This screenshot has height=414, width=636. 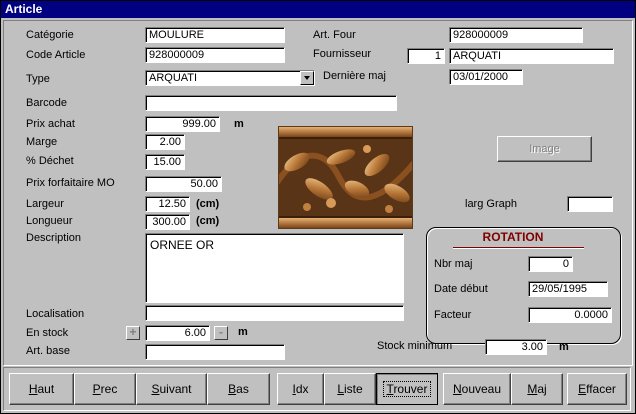 What do you see at coordinates (105, 389) in the screenshot?
I see `prec-button: Prec` at bounding box center [105, 389].